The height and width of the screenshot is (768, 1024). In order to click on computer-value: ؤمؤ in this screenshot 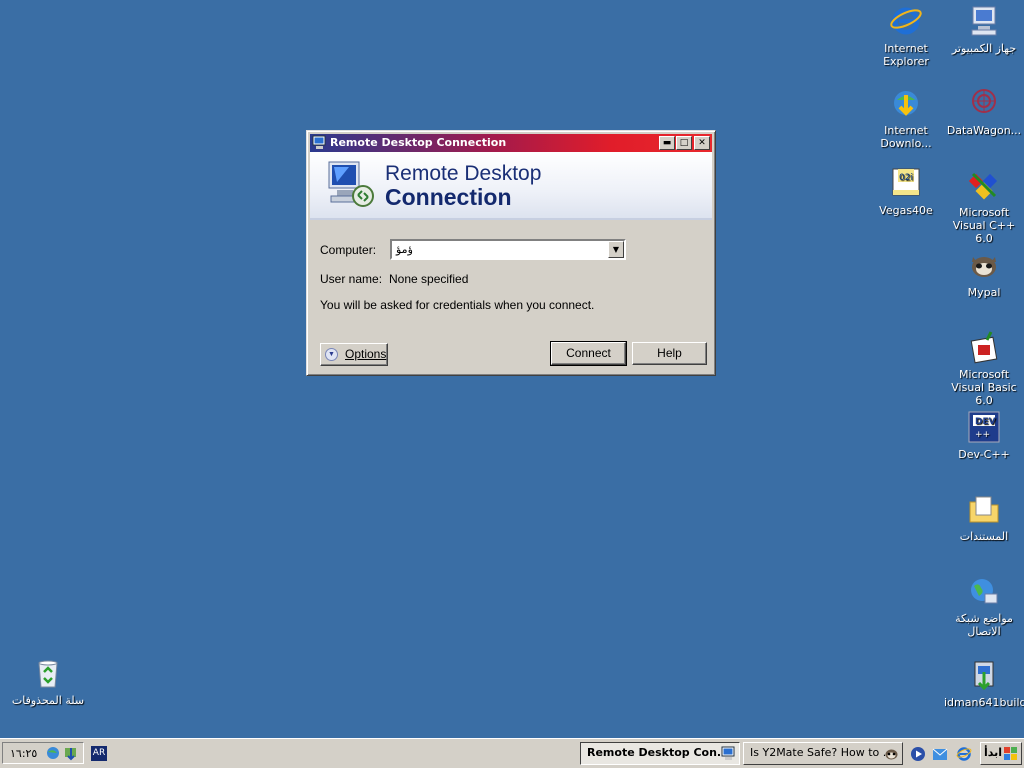, I will do `click(404, 249)`.